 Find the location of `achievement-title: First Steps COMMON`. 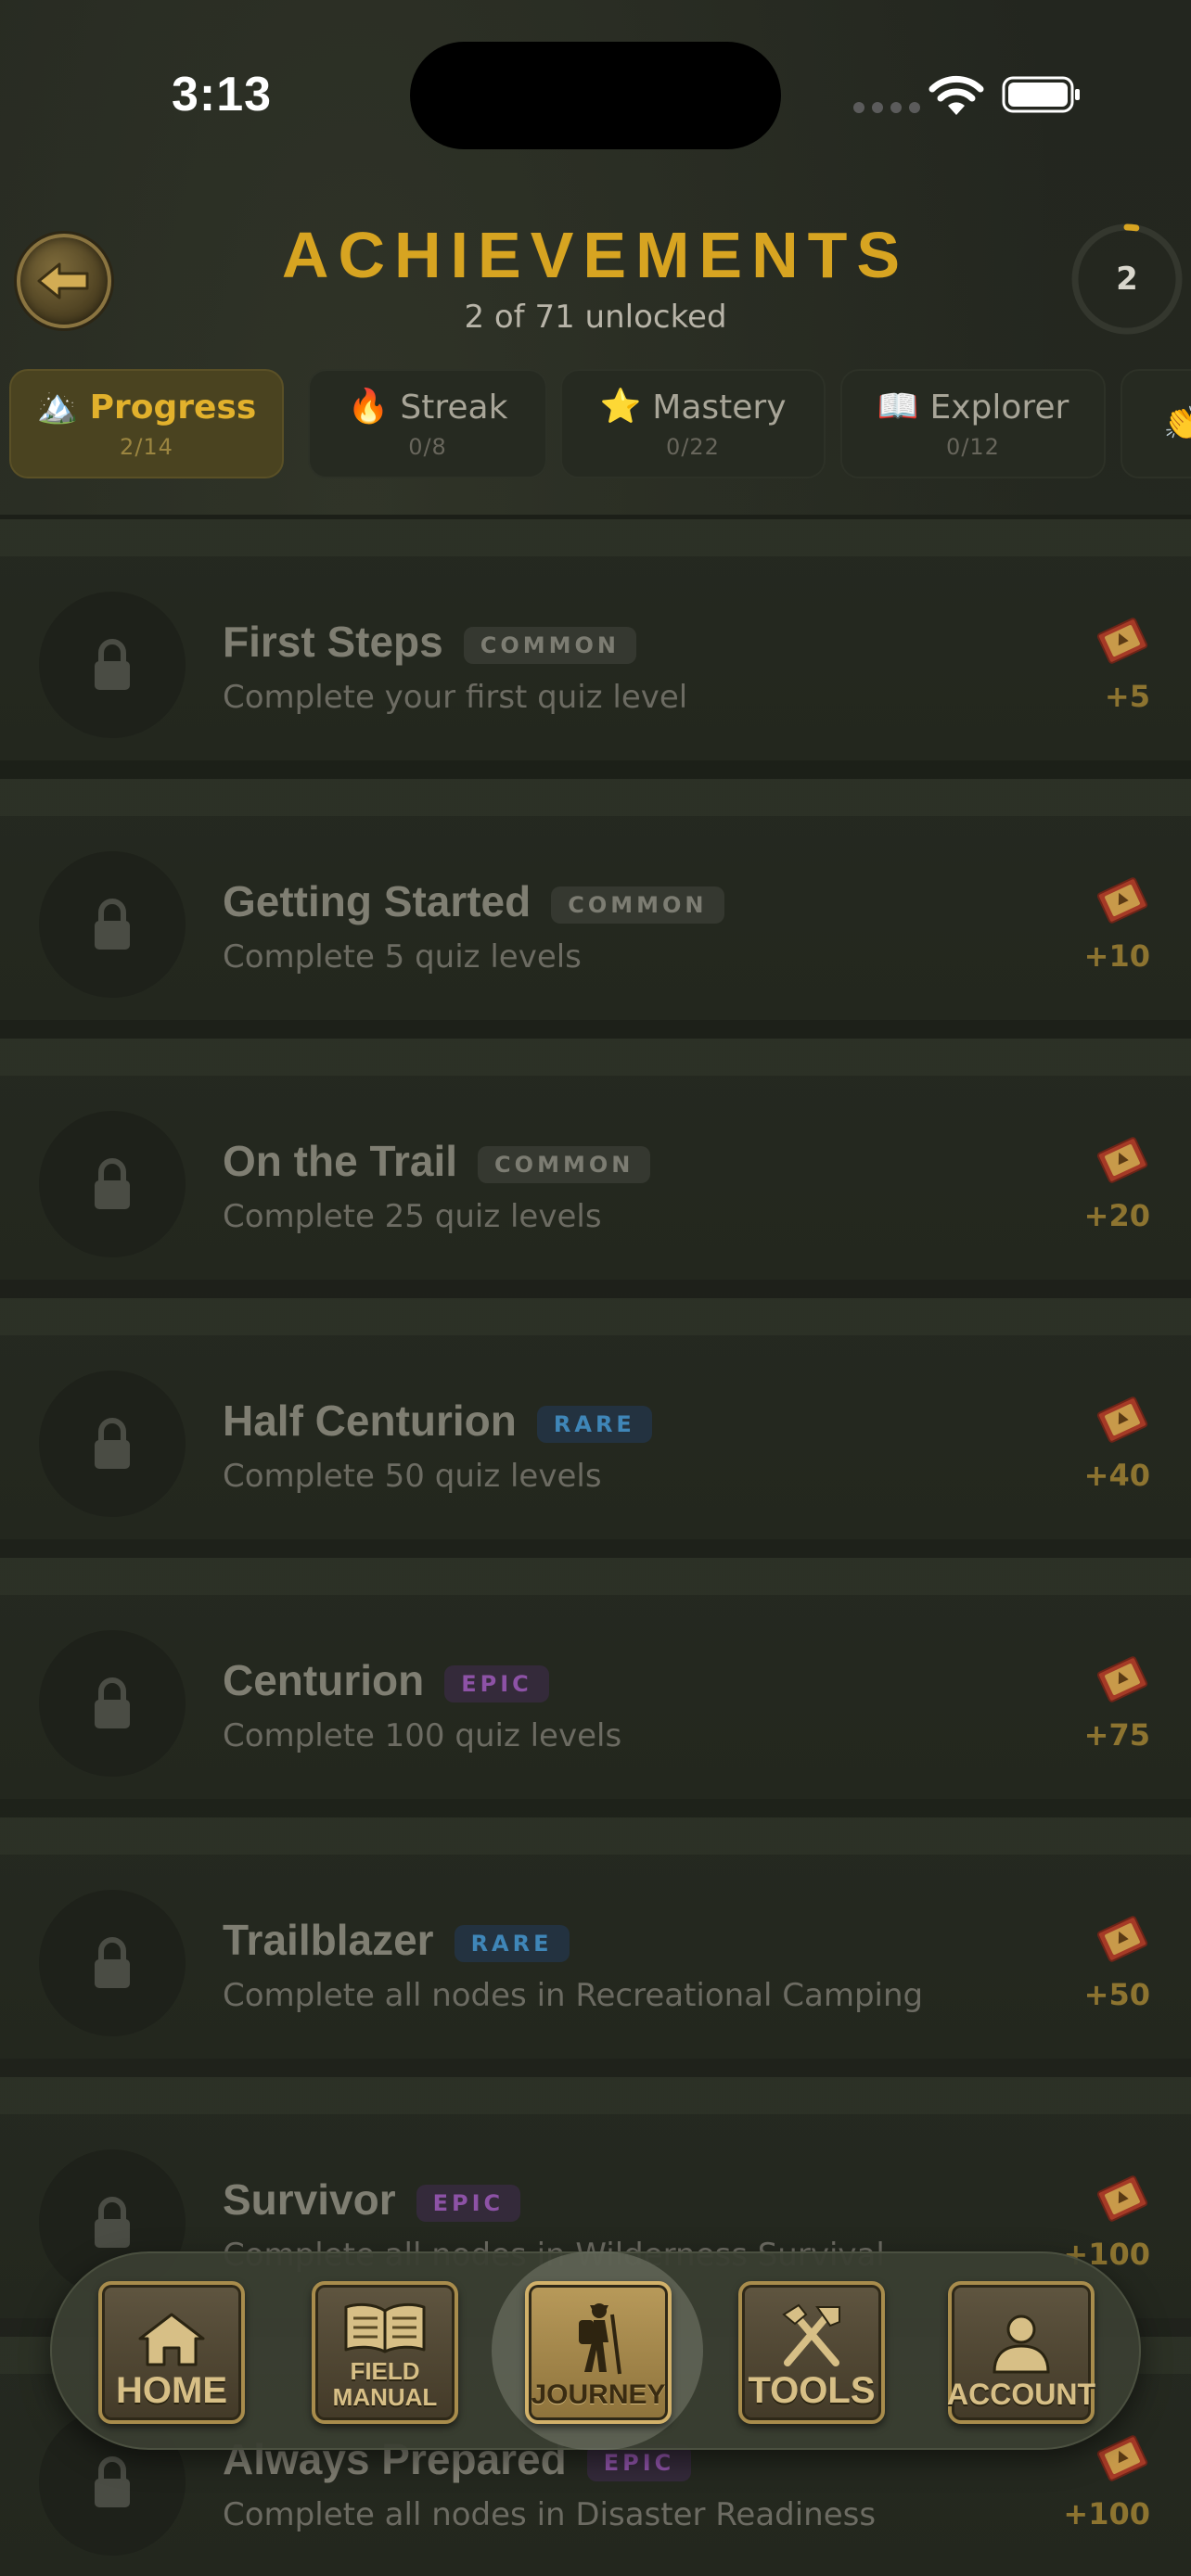

achievement-title: First Steps COMMON is located at coordinates (430, 642).